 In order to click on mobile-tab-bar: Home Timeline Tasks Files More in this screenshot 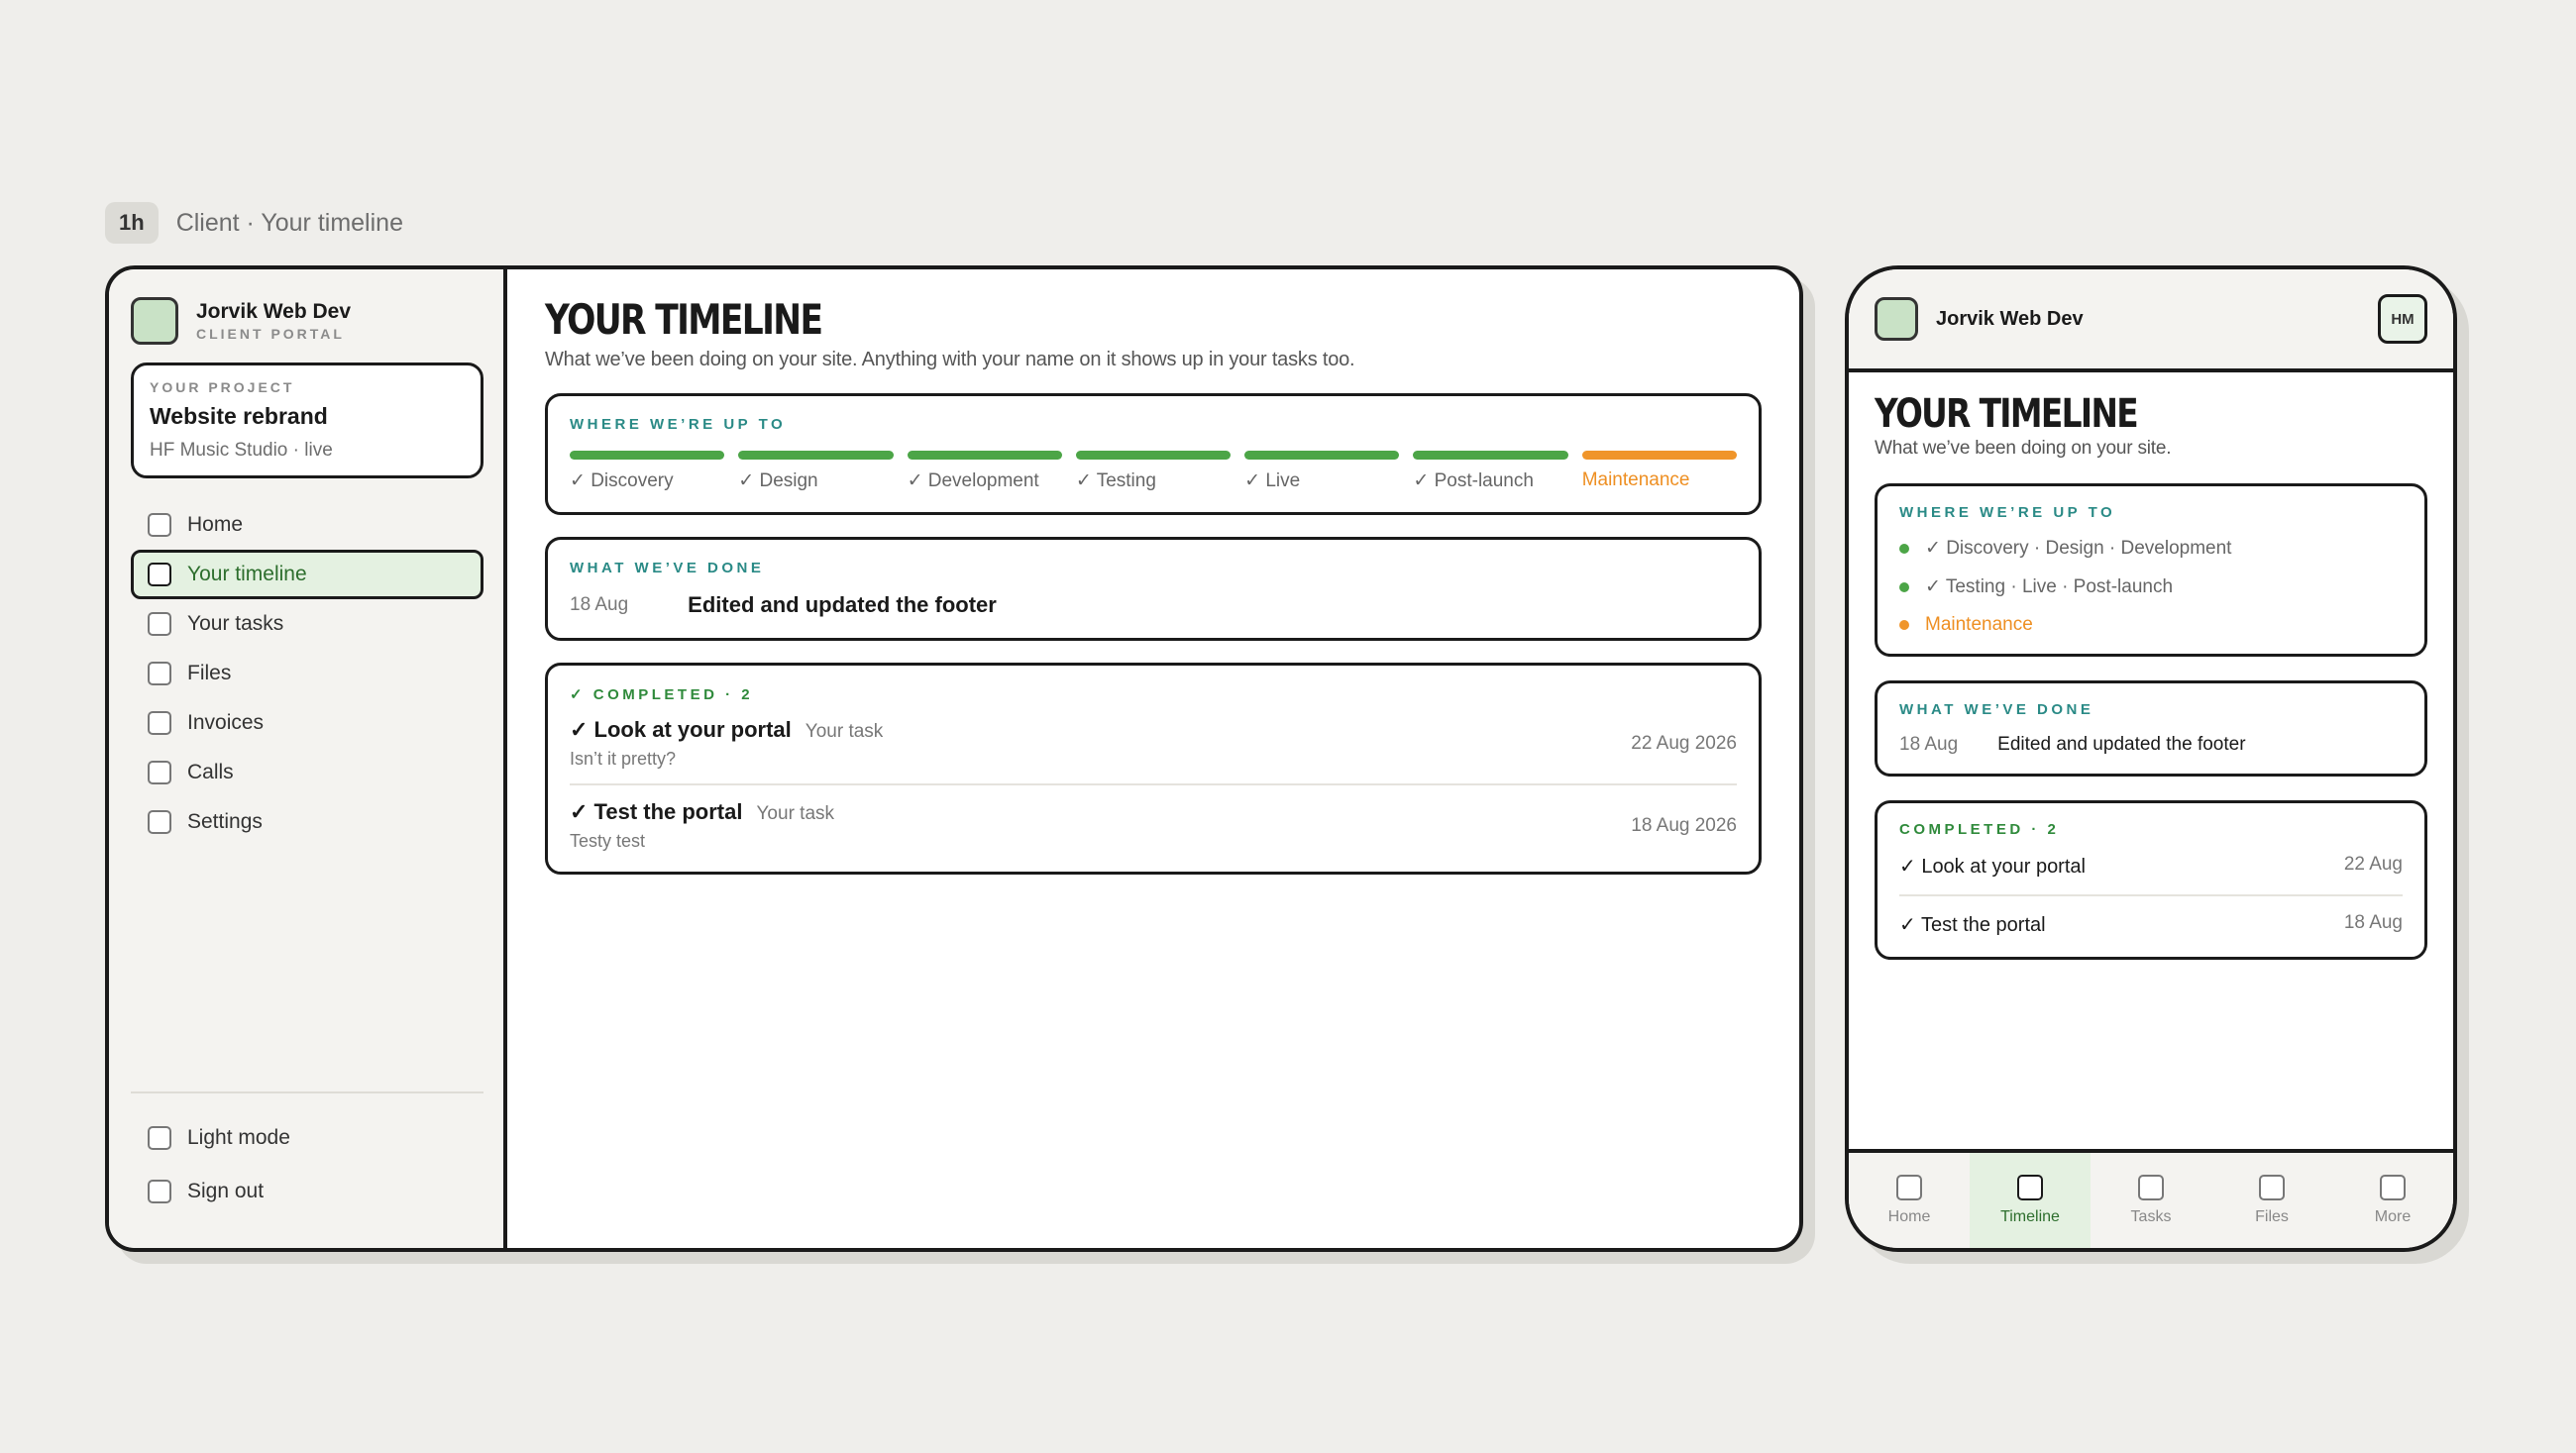, I will do `click(2151, 1198)`.